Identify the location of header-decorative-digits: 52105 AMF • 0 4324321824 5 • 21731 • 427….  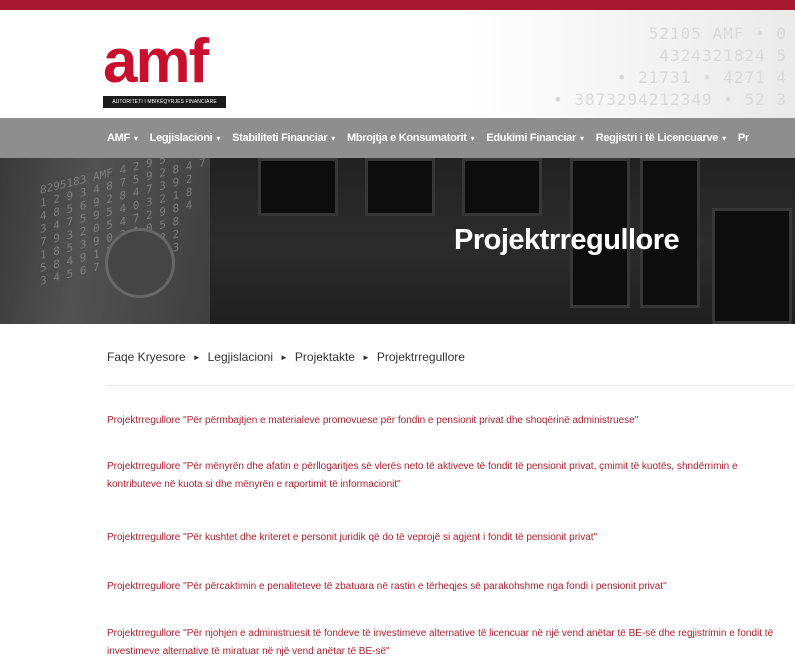
(630, 64).